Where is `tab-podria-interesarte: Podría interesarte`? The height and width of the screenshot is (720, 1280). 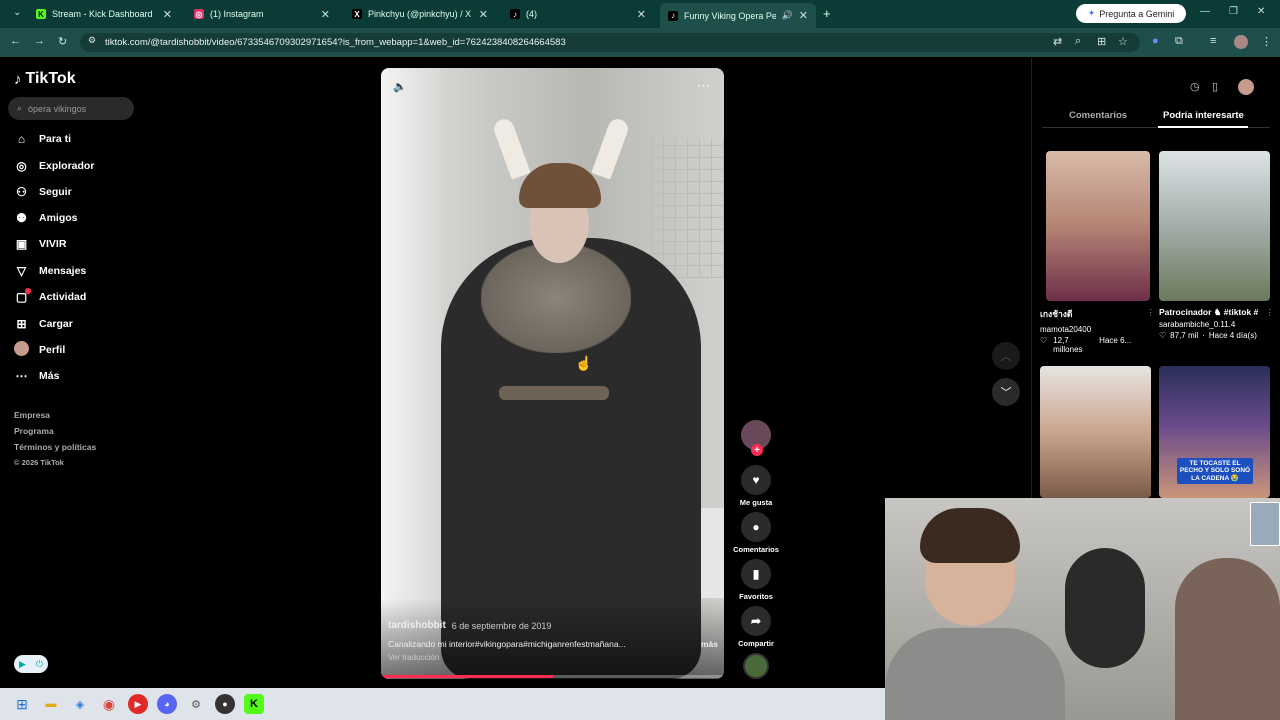
tab-podria-interesarte: Podría interesarte is located at coordinates (1203, 115).